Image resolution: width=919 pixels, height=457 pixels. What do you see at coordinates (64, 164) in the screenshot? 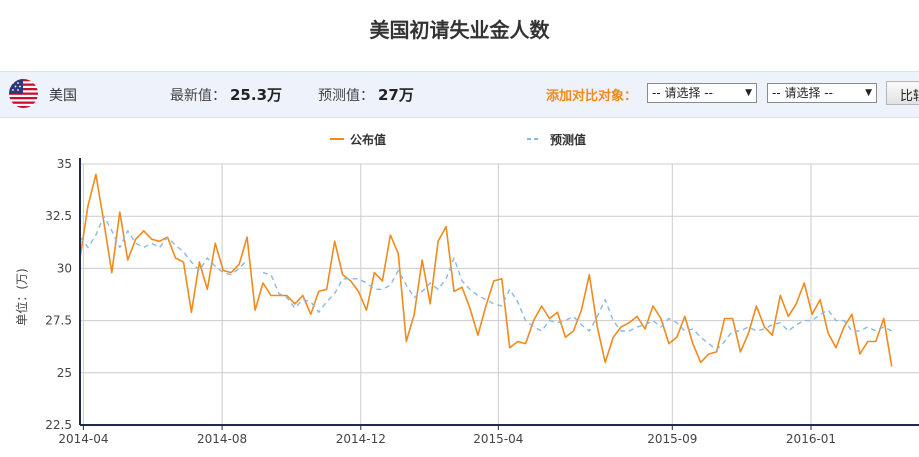
I see `y-tick-label: 35` at bounding box center [64, 164].